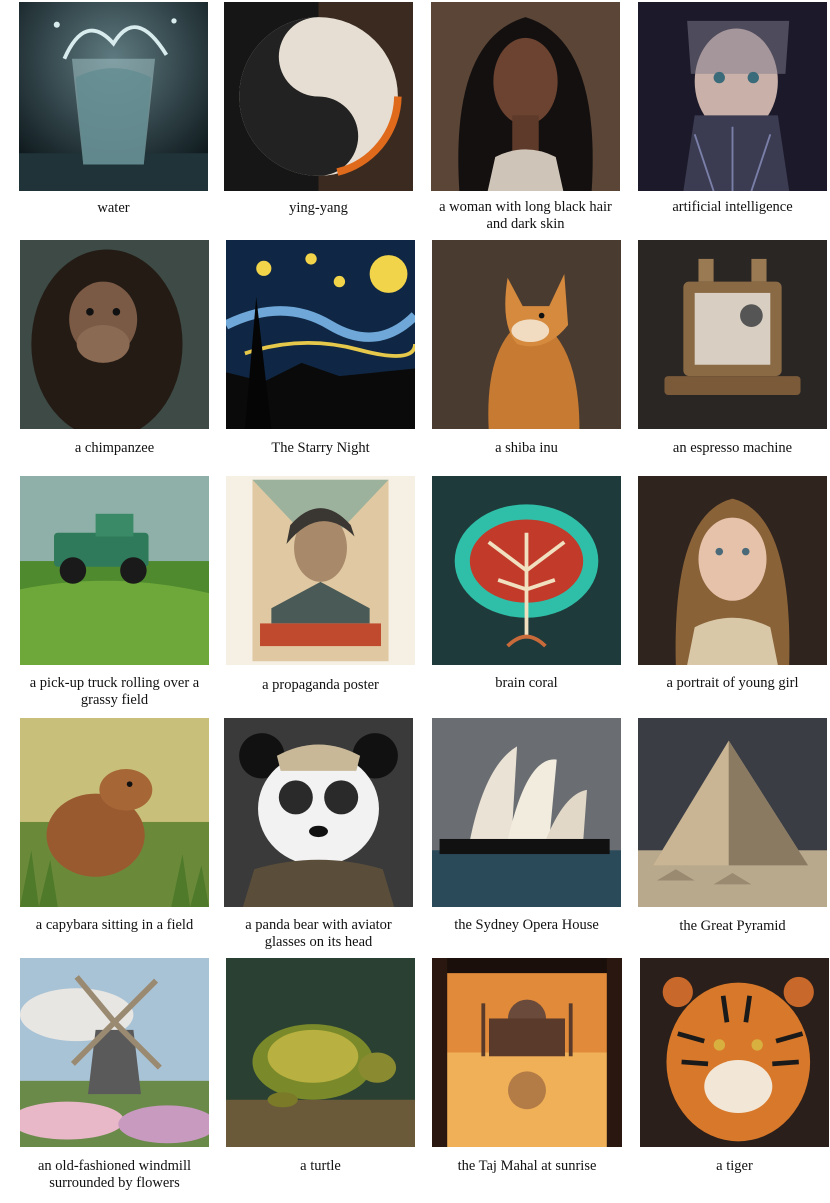  I want to click on pickup-truck-image, so click(114, 570).